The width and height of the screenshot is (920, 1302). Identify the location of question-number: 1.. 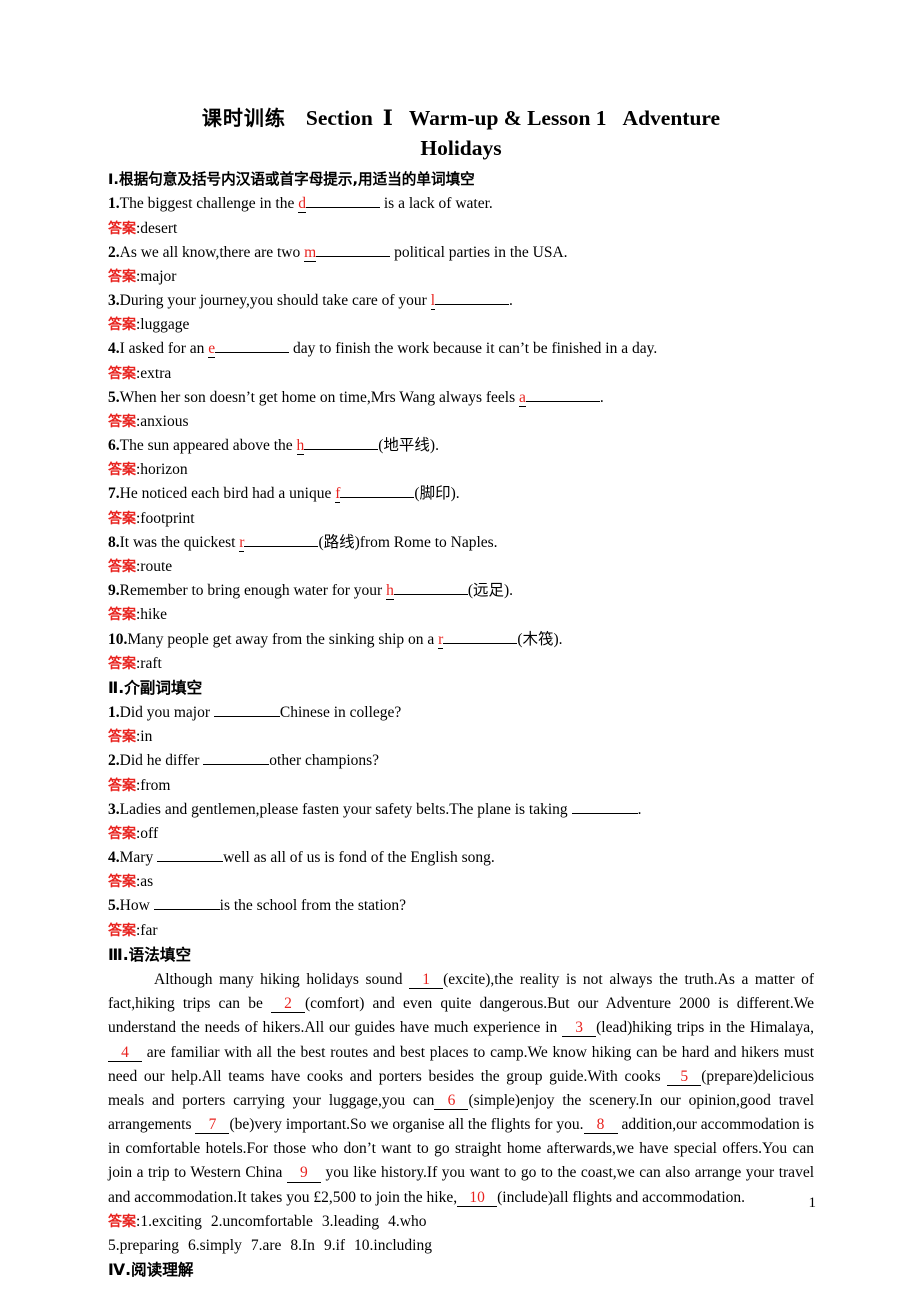
(114, 713).